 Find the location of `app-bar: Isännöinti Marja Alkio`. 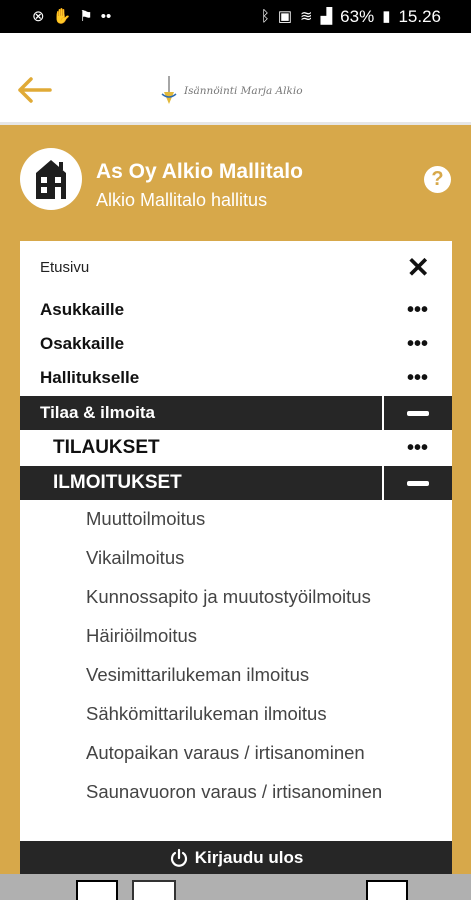

app-bar: Isännöinti Marja Alkio is located at coordinates (235, 79).